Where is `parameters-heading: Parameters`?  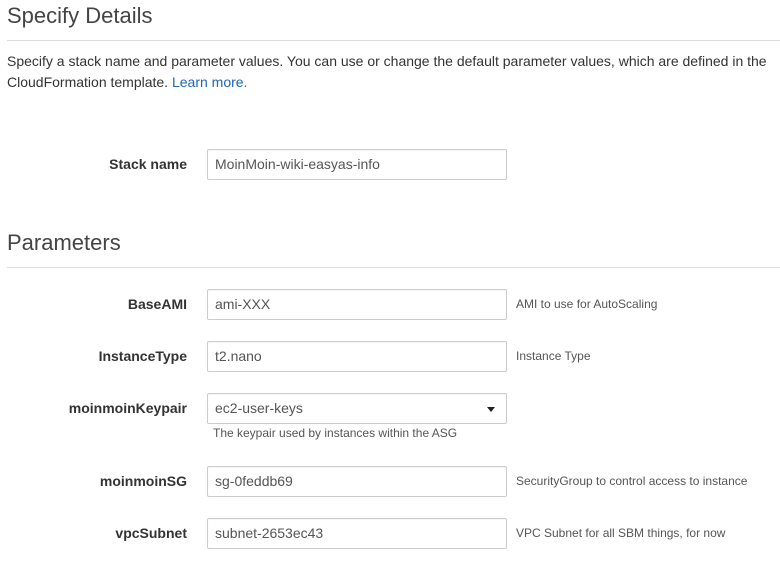 parameters-heading: Parameters is located at coordinates (64, 242).